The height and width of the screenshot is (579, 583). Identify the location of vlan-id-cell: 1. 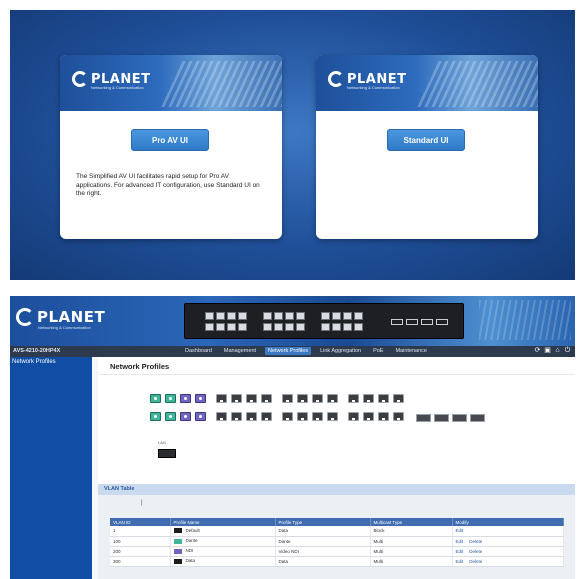
(140, 531).